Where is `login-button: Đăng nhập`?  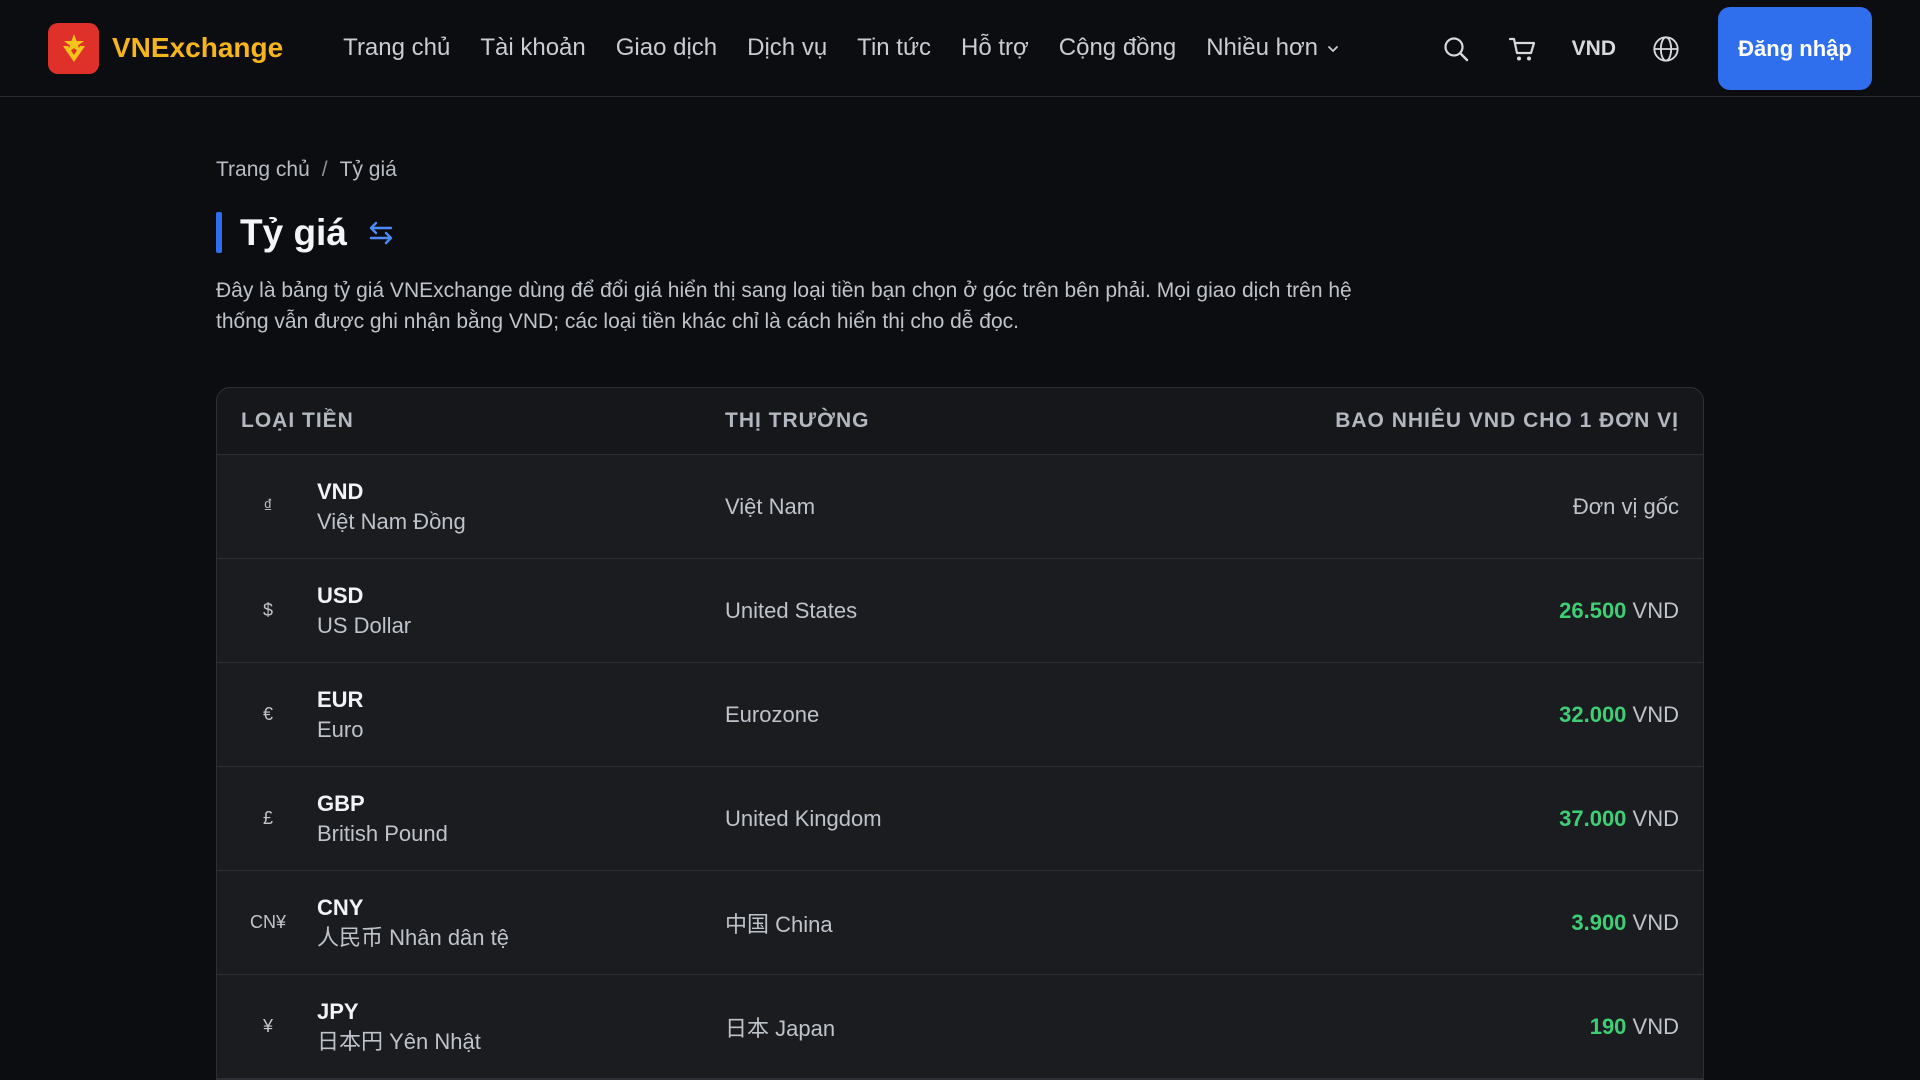 login-button: Đăng nhập is located at coordinates (1795, 48).